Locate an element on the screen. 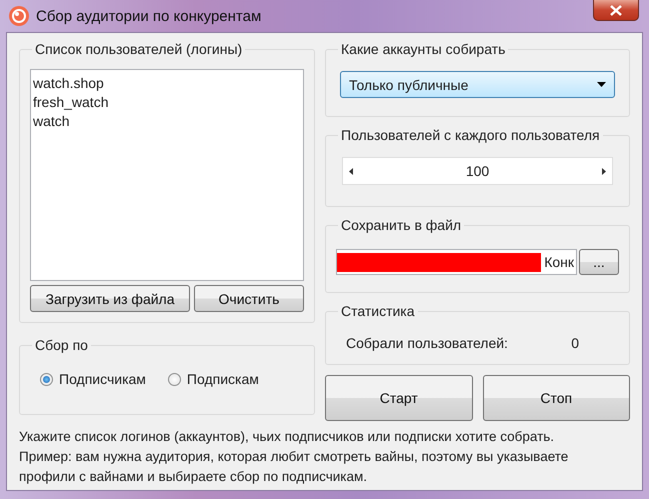 The width and height of the screenshot is (649, 499). count-spinner: 100 is located at coordinates (477, 171).